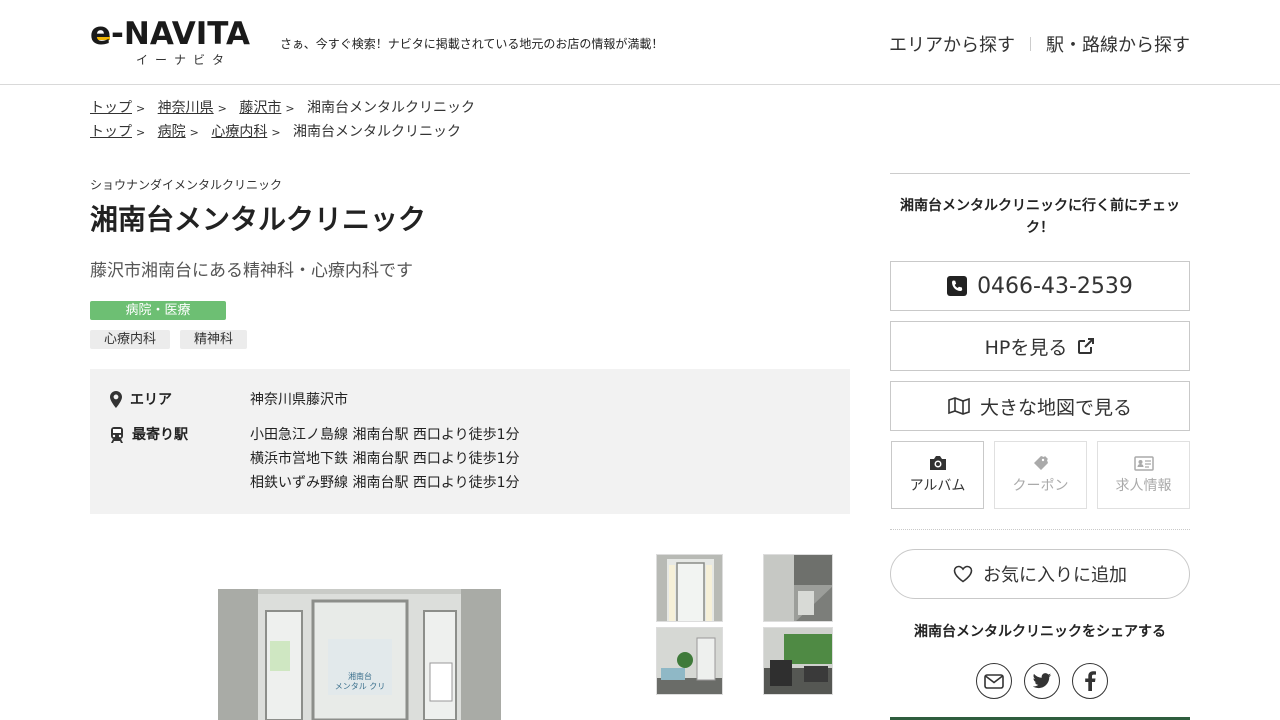 The height and width of the screenshot is (720, 1280). I want to click on station-item: 横浜市営地下鉄 湘南台駅 西口より徒歩1分, so click(385, 459).